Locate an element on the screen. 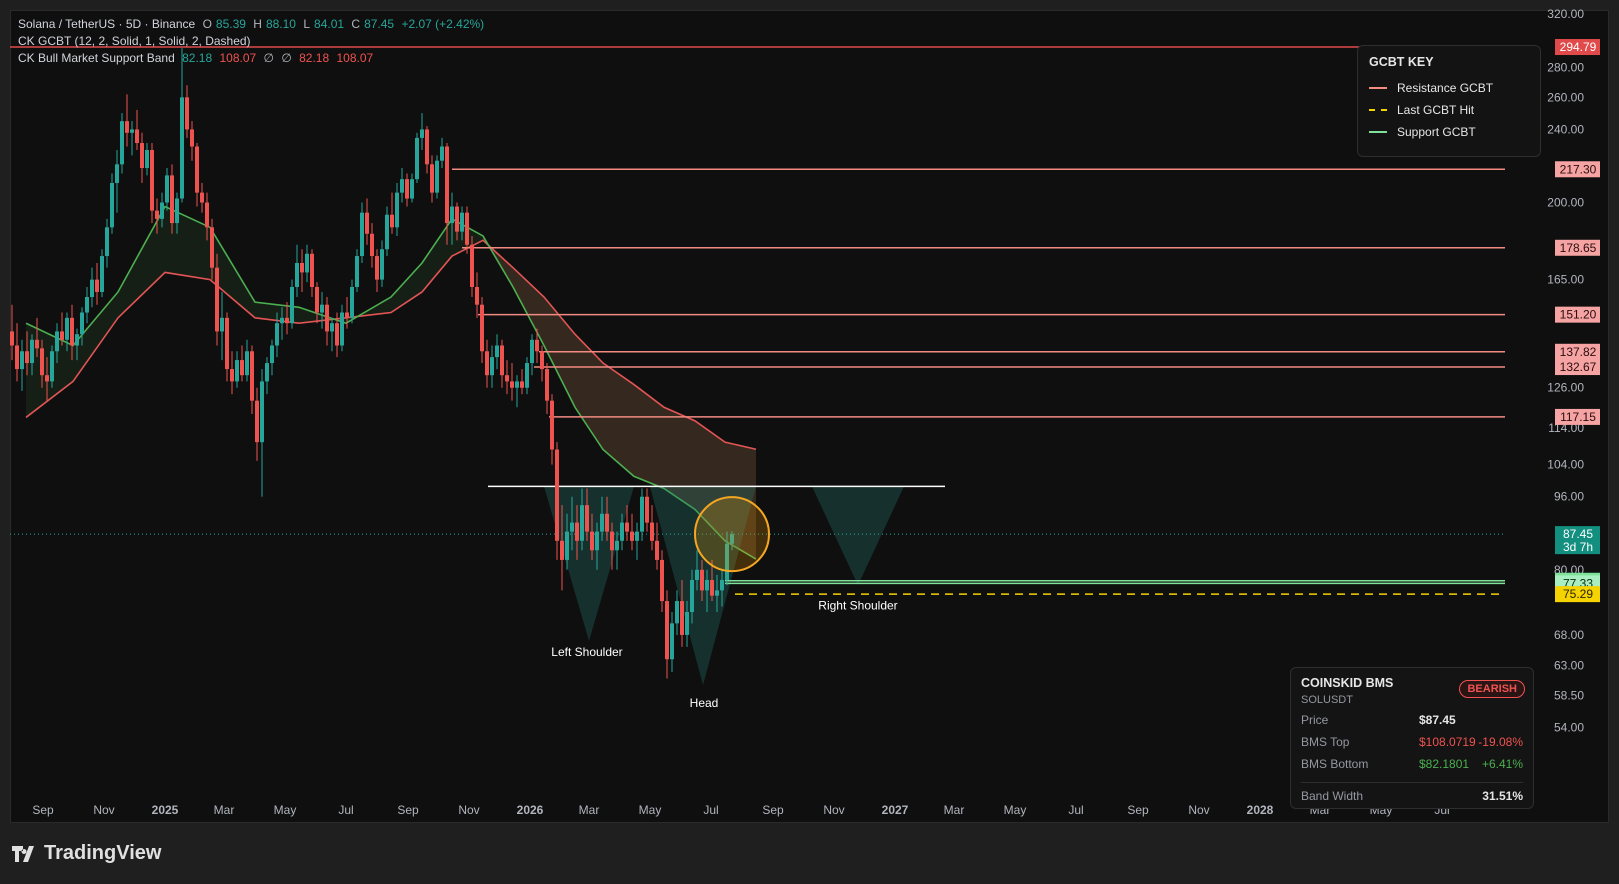 This screenshot has width=1619, height=884. high-value: 88.10 is located at coordinates (280, 24).